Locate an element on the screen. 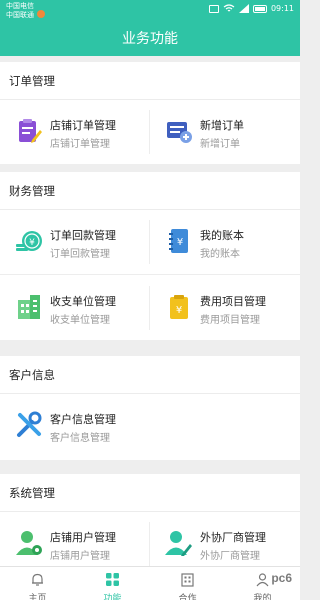 Image resolution: width=320 pixels, height=600 pixels. carrier-1: 中国电信 is located at coordinates (20, 6).